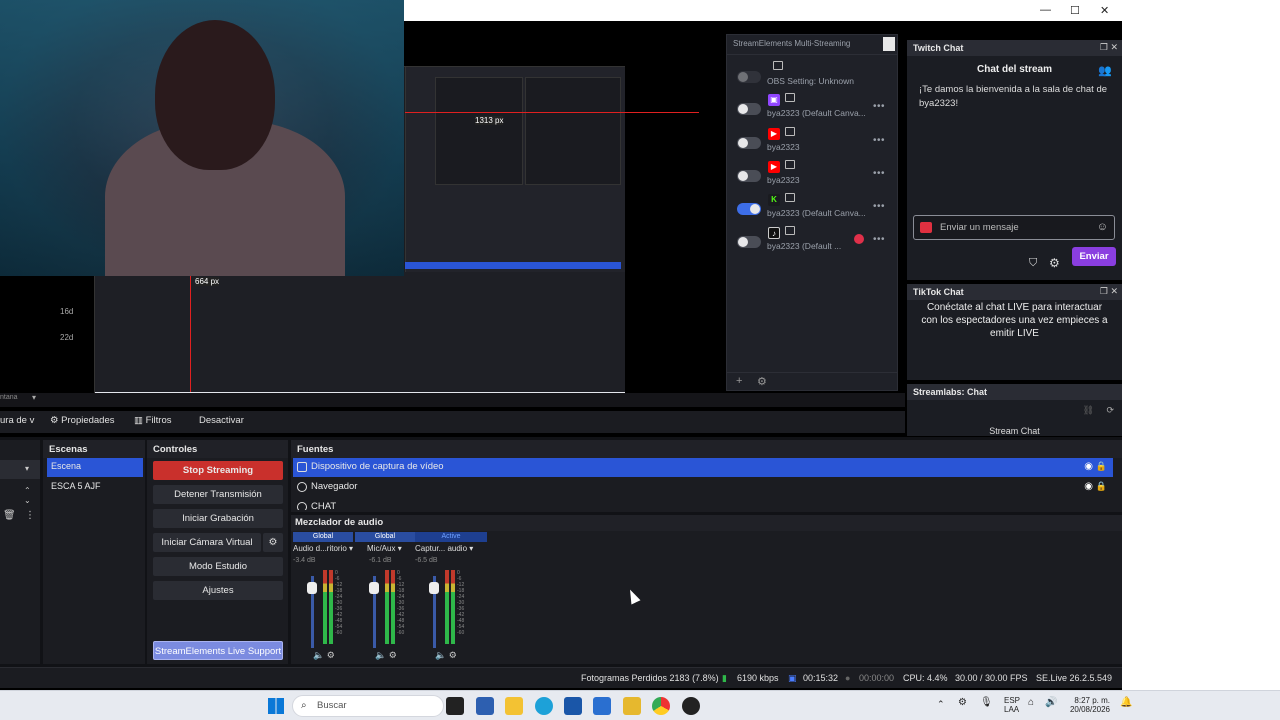 The height and width of the screenshot is (720, 1280). Describe the element at coordinates (30, 515) in the screenshot. I see `more-icon: ⋮` at that location.